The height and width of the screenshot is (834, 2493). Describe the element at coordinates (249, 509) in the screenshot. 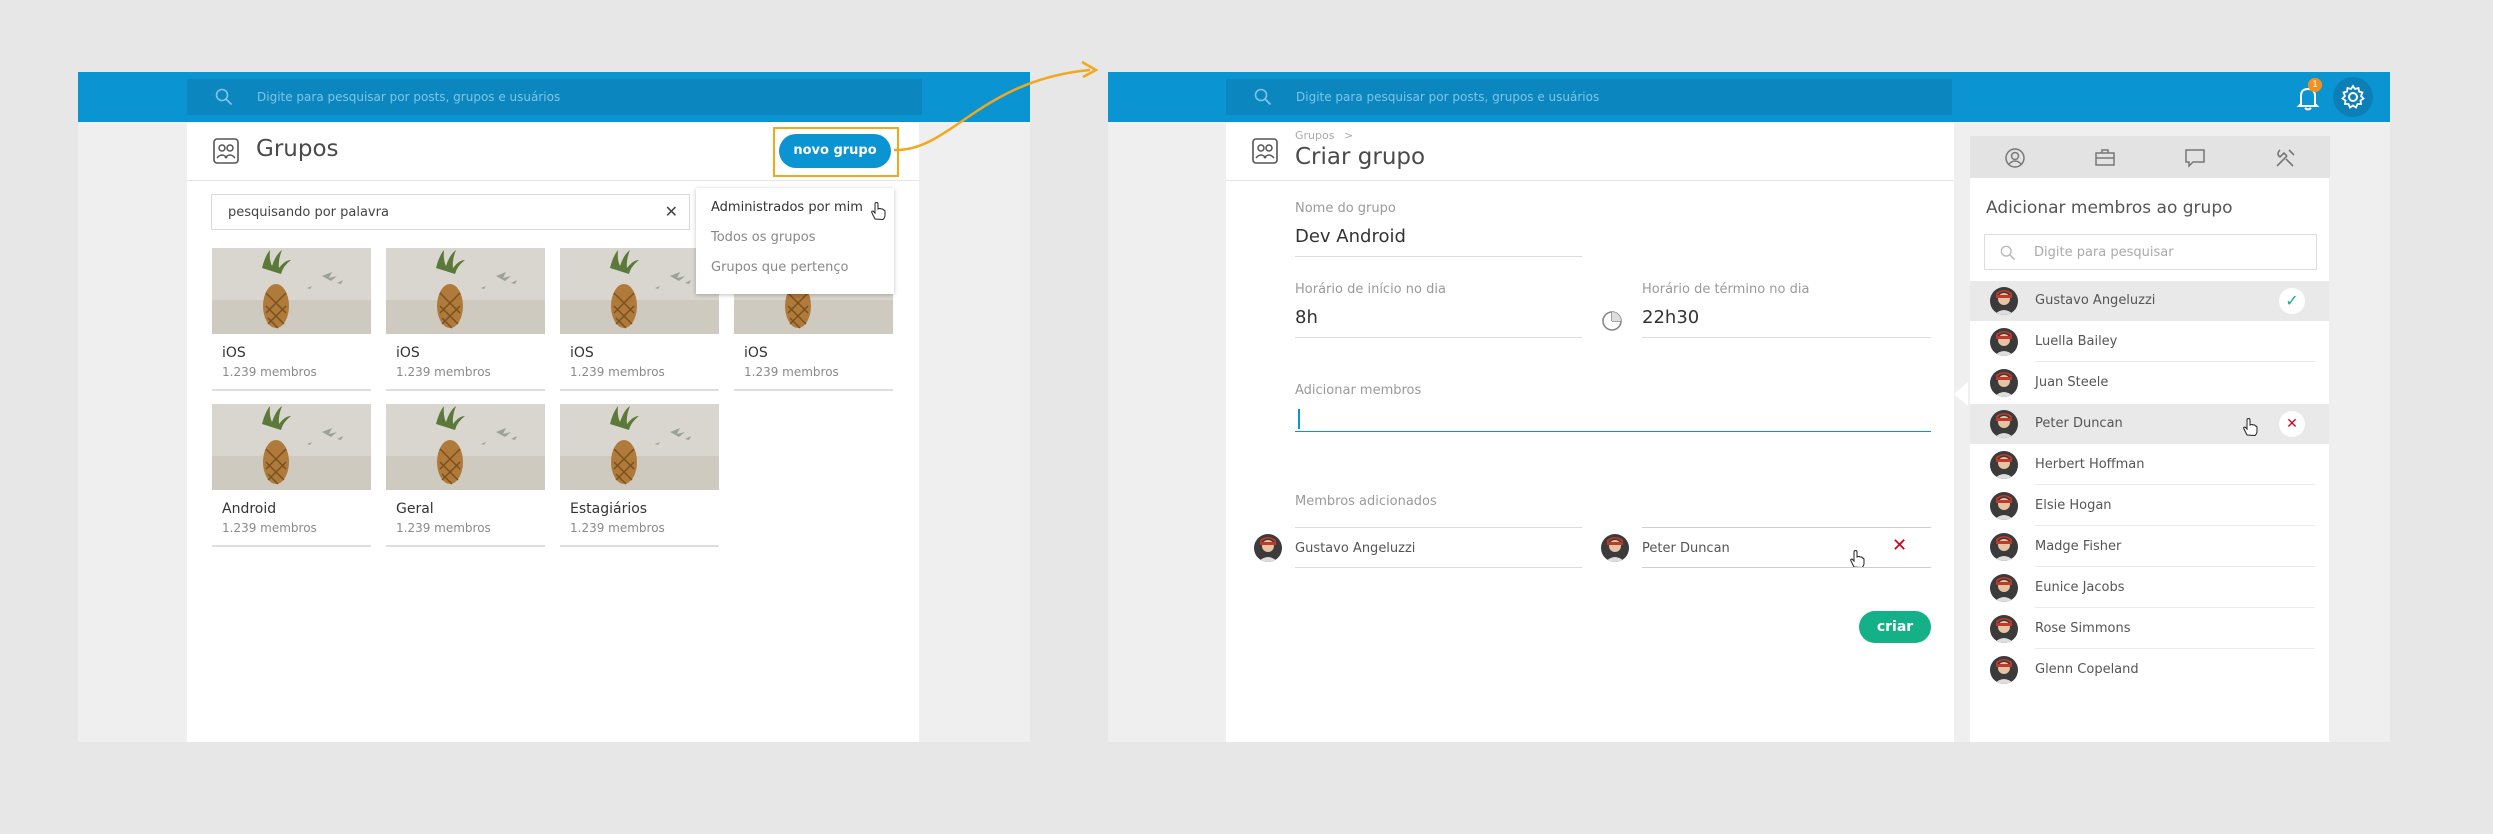

I see `group-name: Android` at that location.